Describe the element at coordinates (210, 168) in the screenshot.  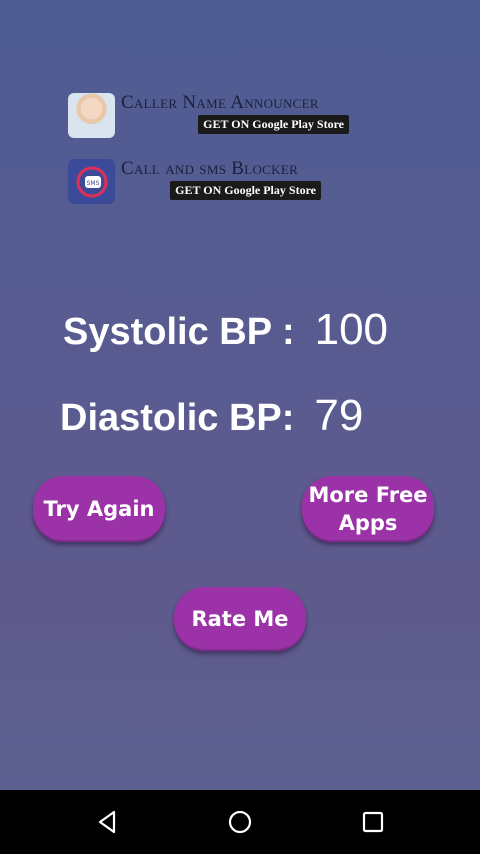
I see `promo-title: Call and sms Blocker` at that location.